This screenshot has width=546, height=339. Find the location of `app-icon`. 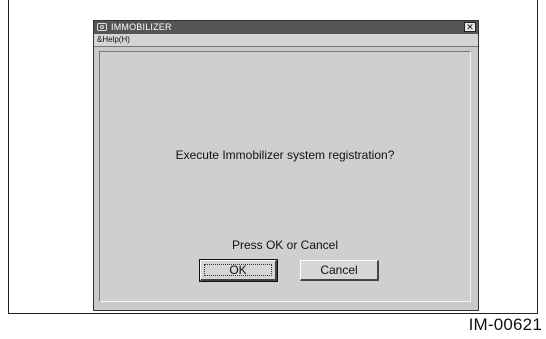

app-icon is located at coordinates (102, 27).